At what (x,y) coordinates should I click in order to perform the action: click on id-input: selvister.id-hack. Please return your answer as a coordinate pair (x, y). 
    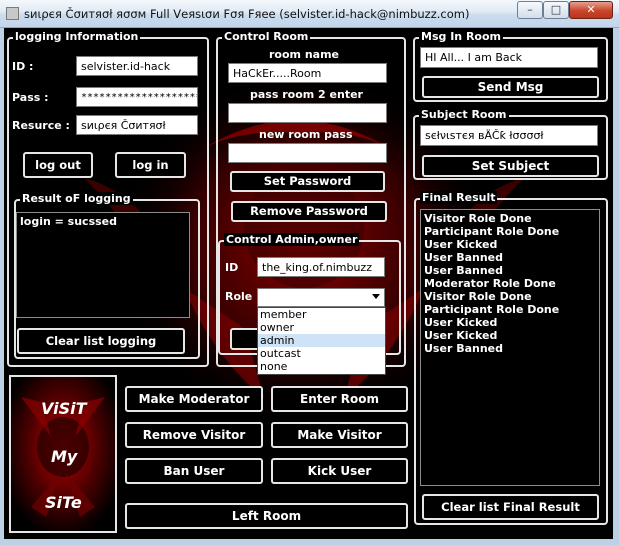
    Looking at the image, I should click on (137, 66).